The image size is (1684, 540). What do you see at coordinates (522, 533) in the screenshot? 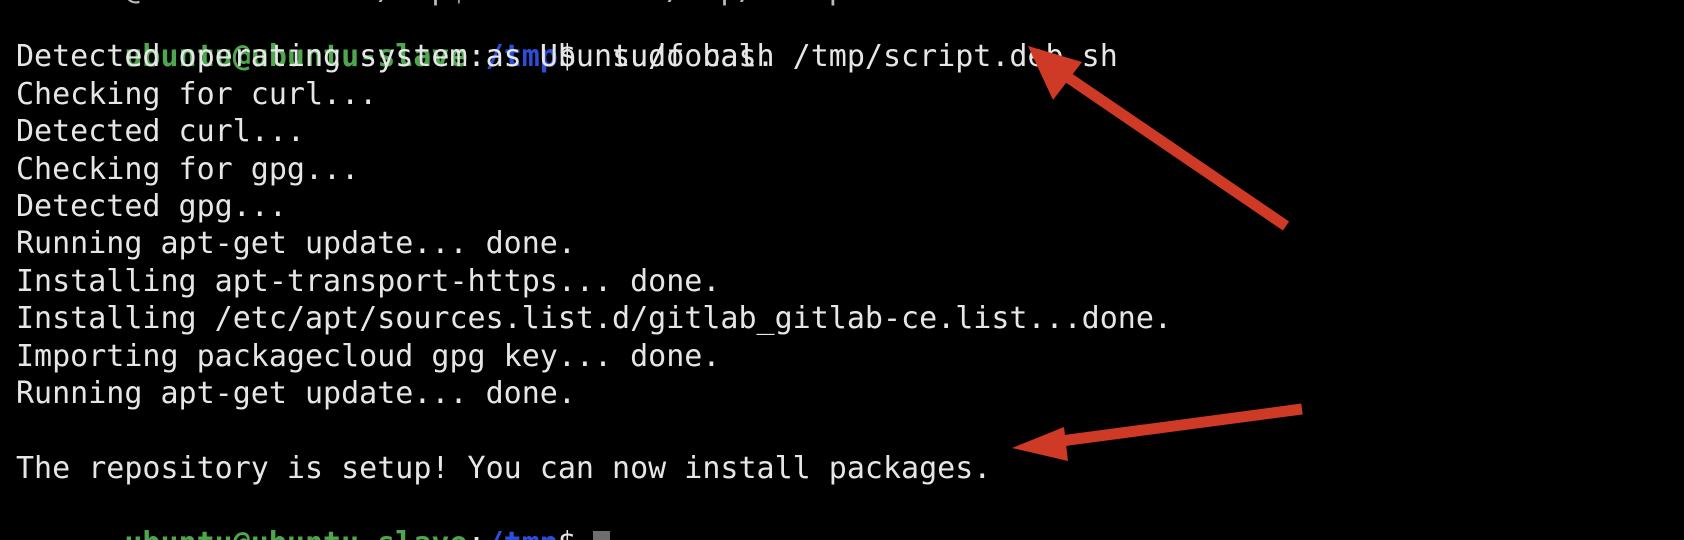
I see `prompt-path-bottom: /tmp` at bounding box center [522, 533].